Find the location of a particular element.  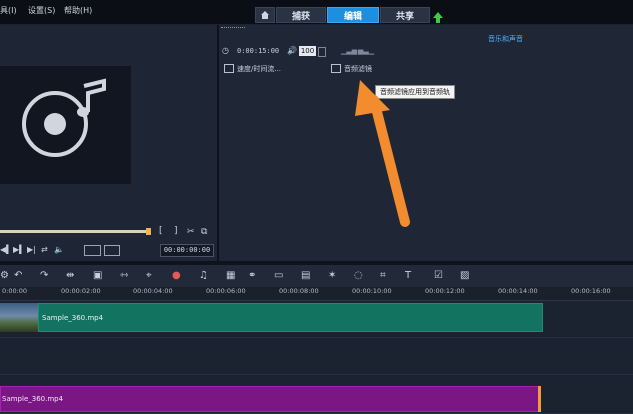

audio-clip: Sample_360.mp4 is located at coordinates (270, 399).